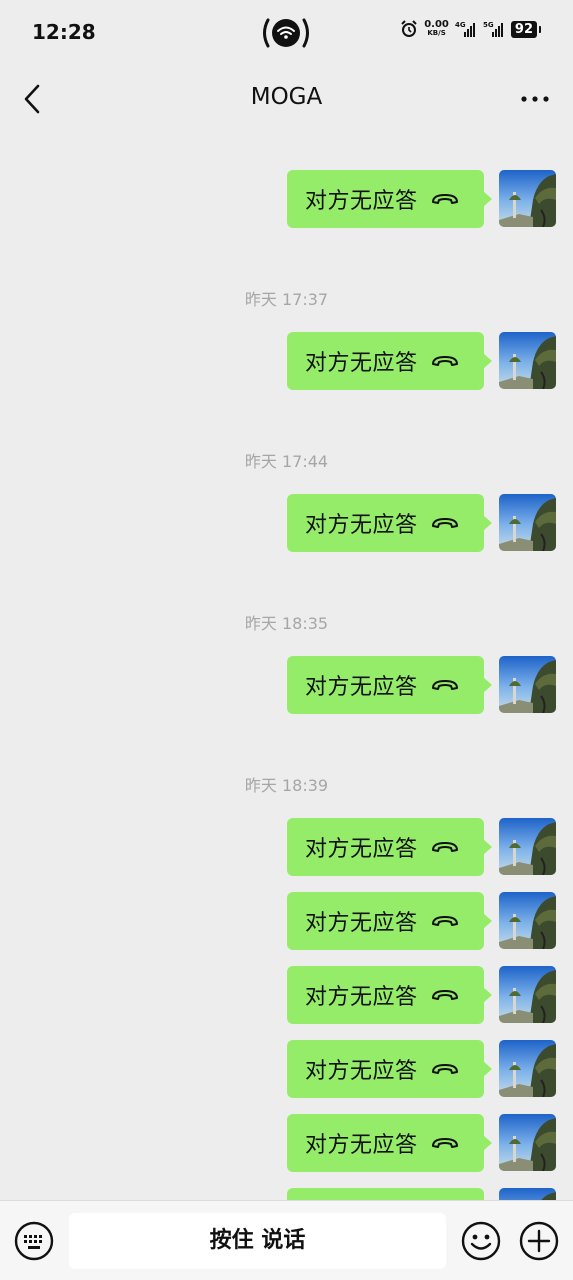 Image resolution: width=573 pixels, height=1280 pixels. I want to click on alarm-icon, so click(409, 28).